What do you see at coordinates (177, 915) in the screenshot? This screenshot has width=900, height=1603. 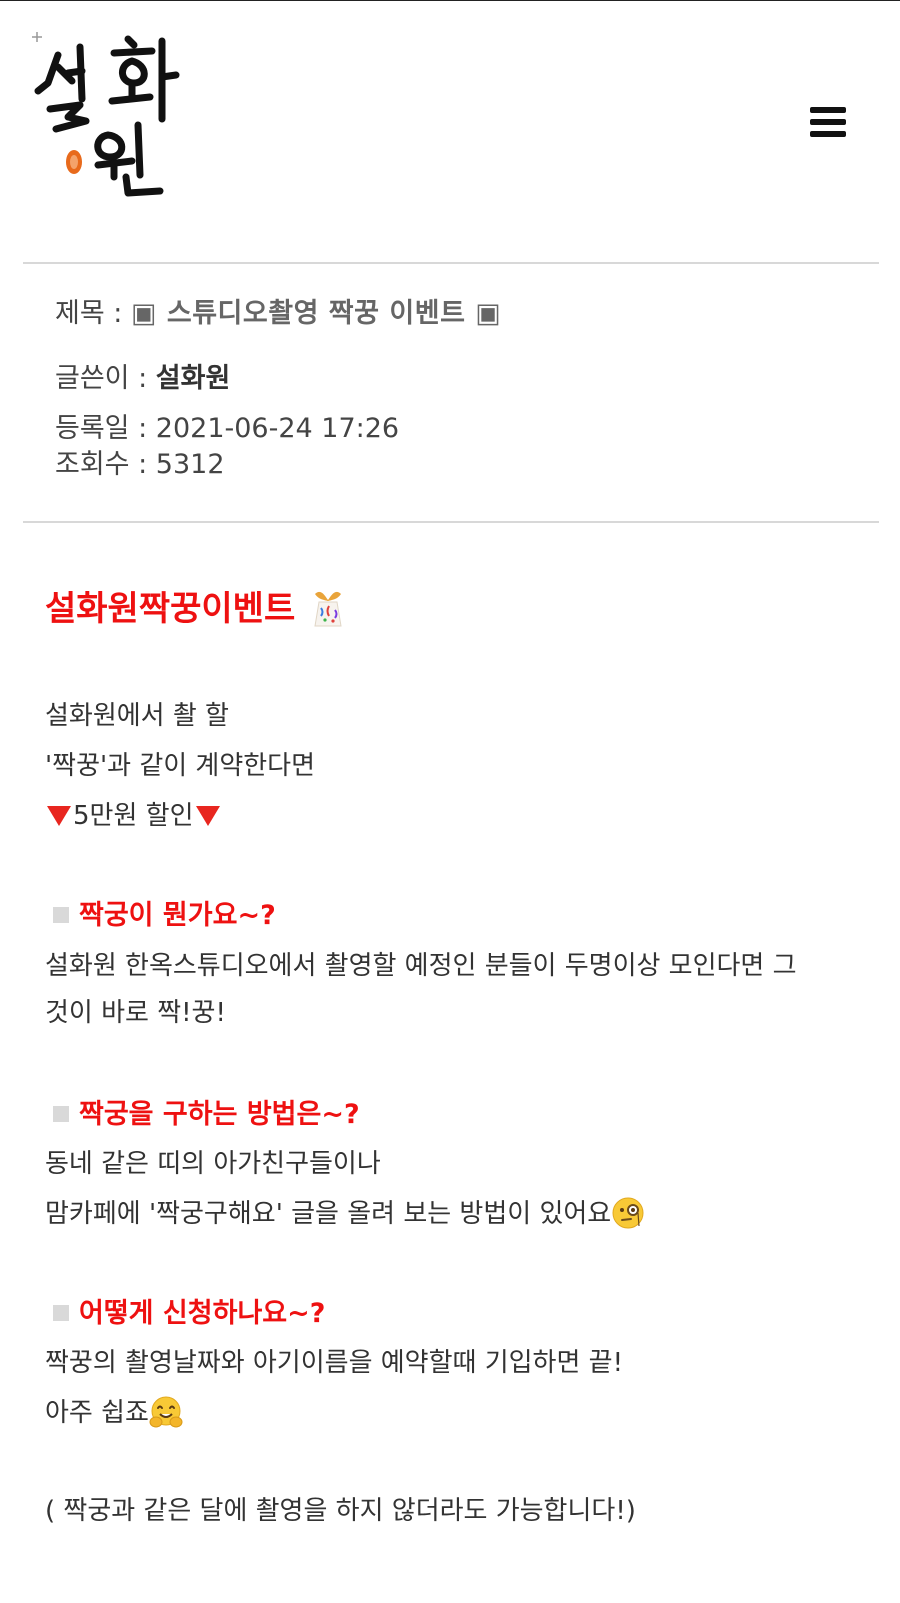 I see `question-1-text: 짝궁이 뭔가요~?` at bounding box center [177, 915].